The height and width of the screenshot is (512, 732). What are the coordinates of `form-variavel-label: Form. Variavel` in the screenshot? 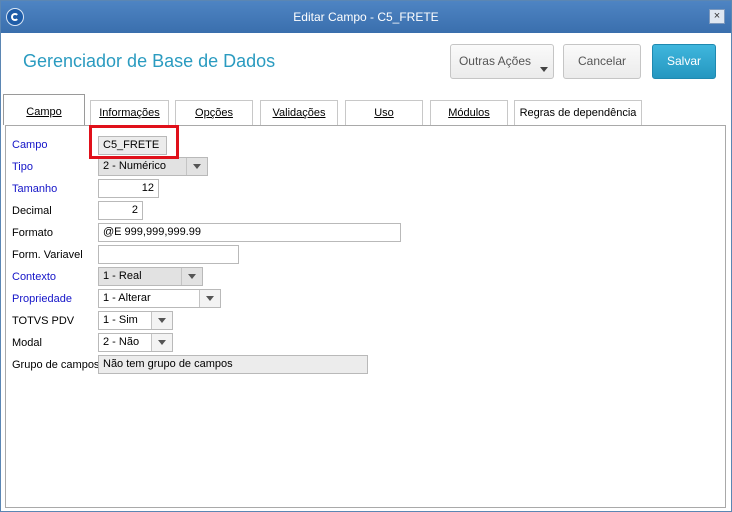 It's located at (47, 255).